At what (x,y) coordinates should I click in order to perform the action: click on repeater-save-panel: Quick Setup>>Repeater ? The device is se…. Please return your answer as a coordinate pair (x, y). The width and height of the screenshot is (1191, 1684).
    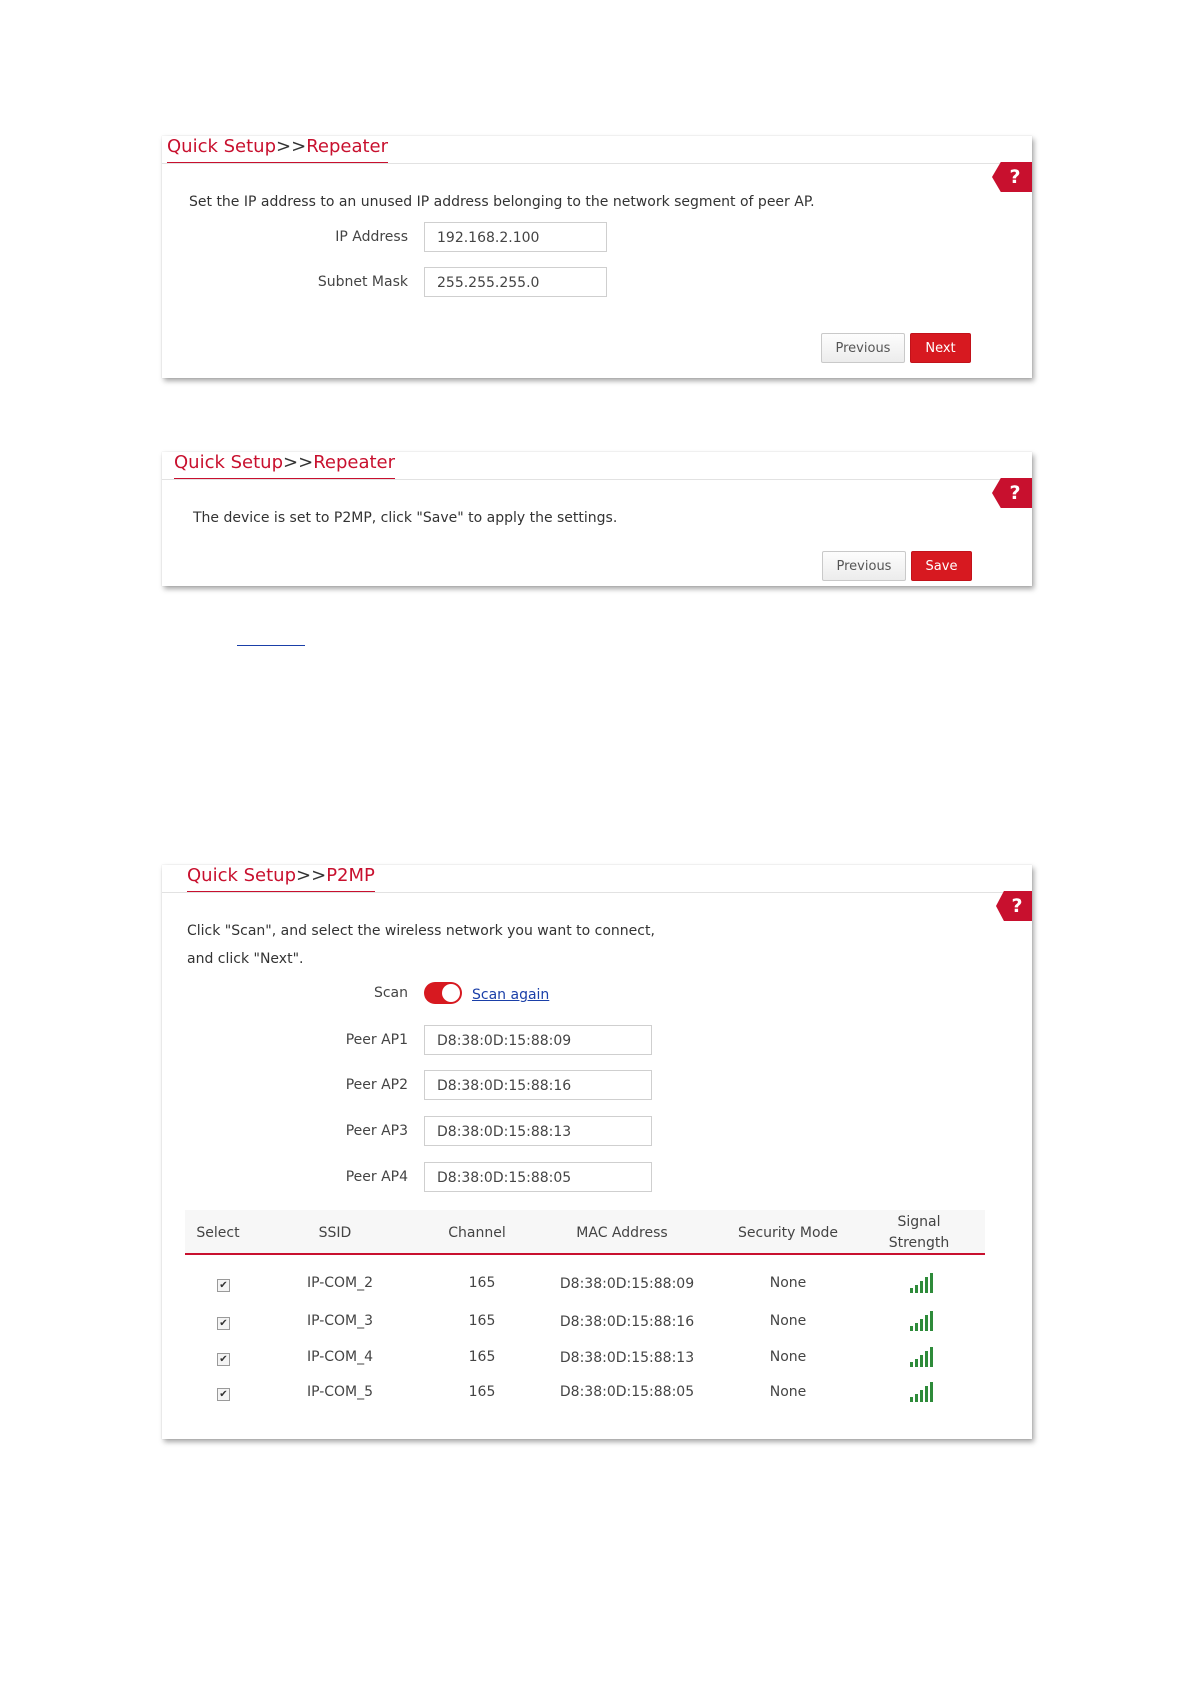
    Looking at the image, I should click on (597, 519).